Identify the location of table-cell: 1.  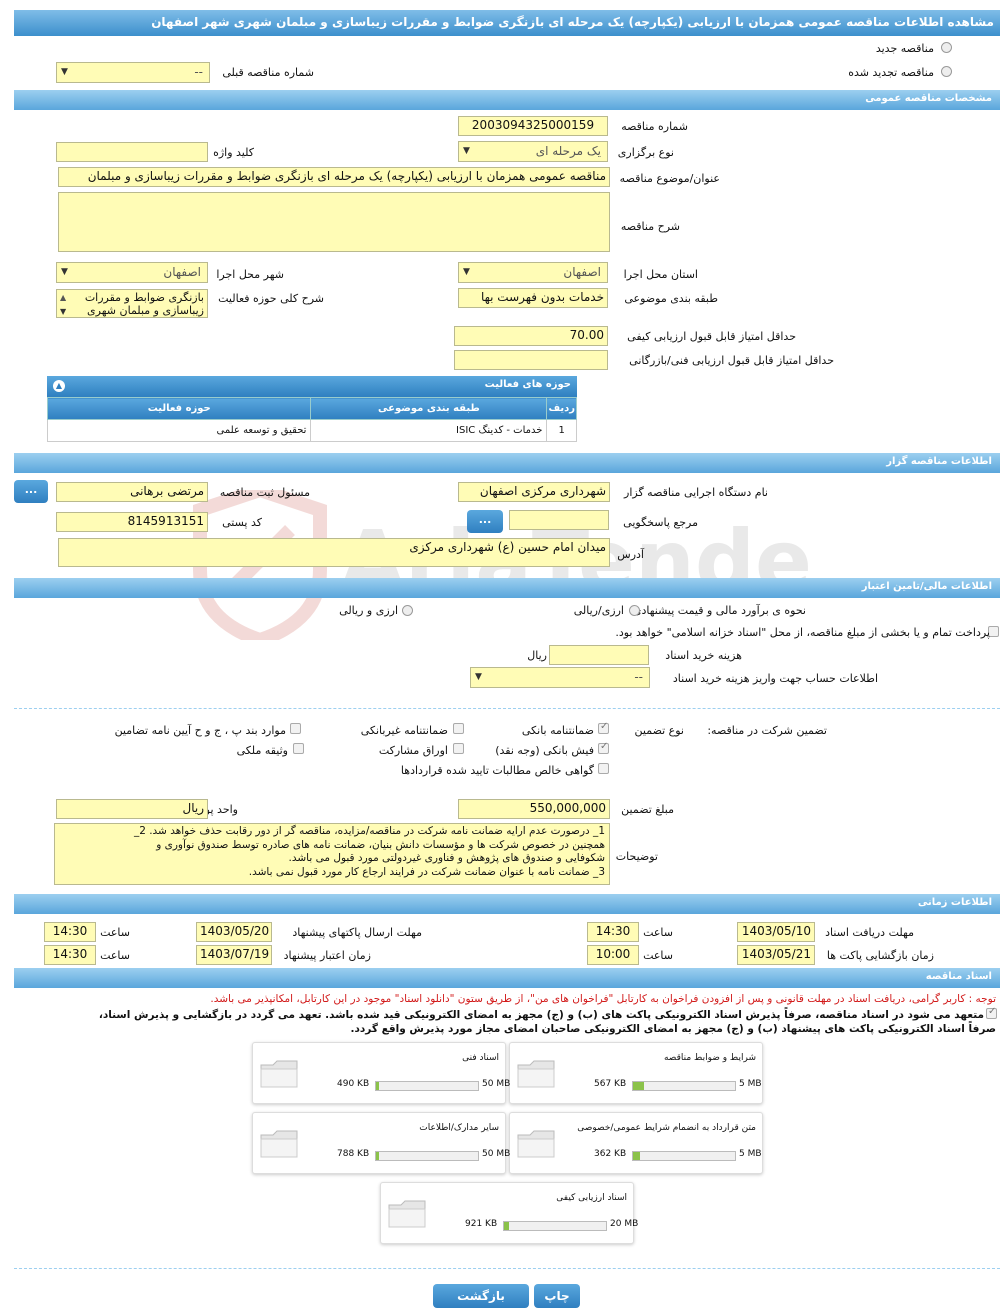
(561, 430).